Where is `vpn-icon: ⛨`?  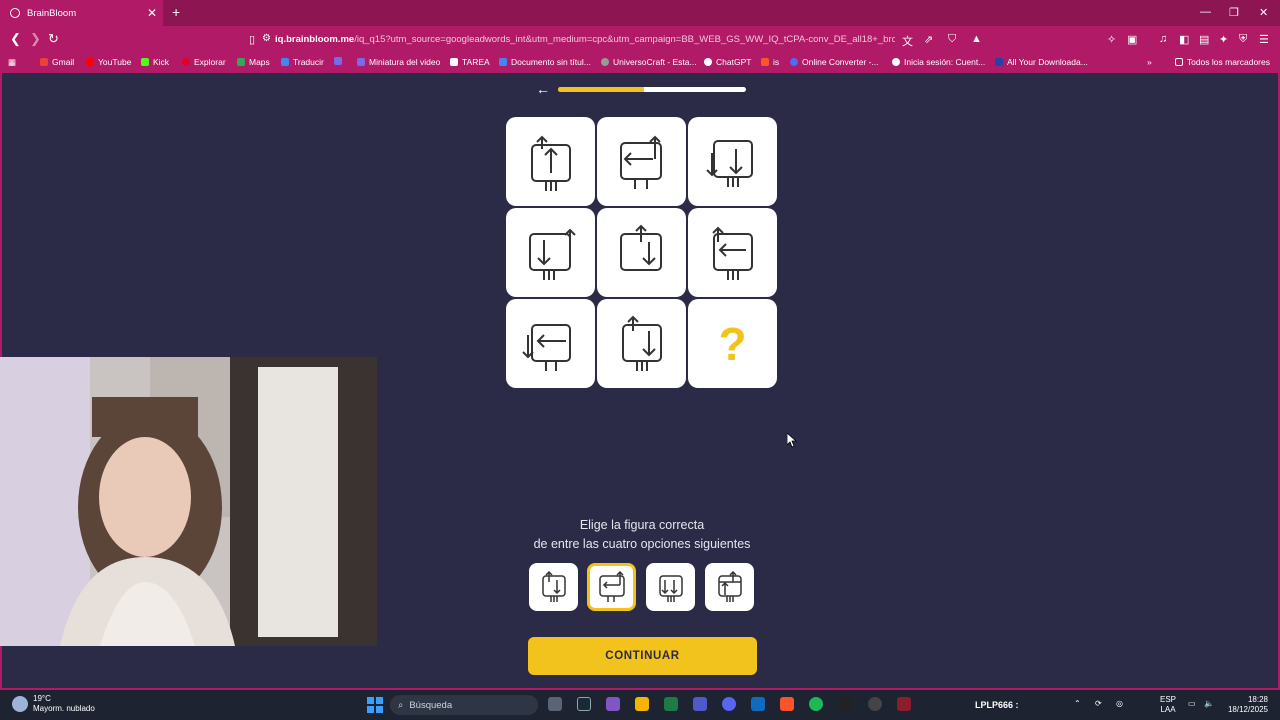
vpn-icon: ⛨ is located at coordinates (1243, 39).